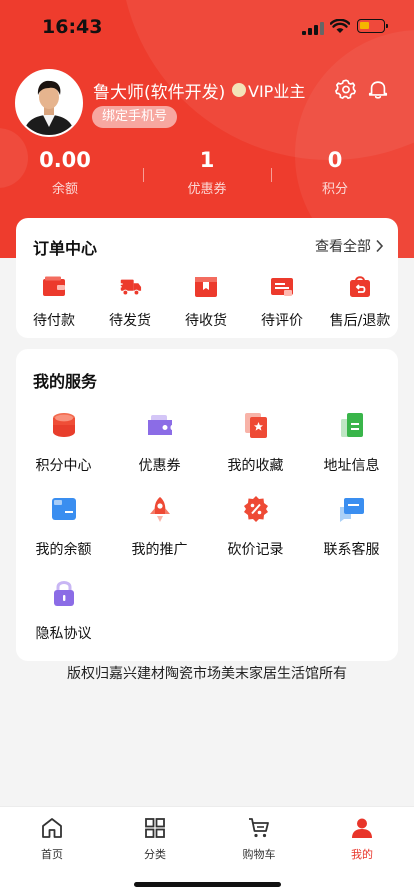 The height and width of the screenshot is (896, 414). I want to click on stat-balance: 0.00 余额, so click(65, 172).